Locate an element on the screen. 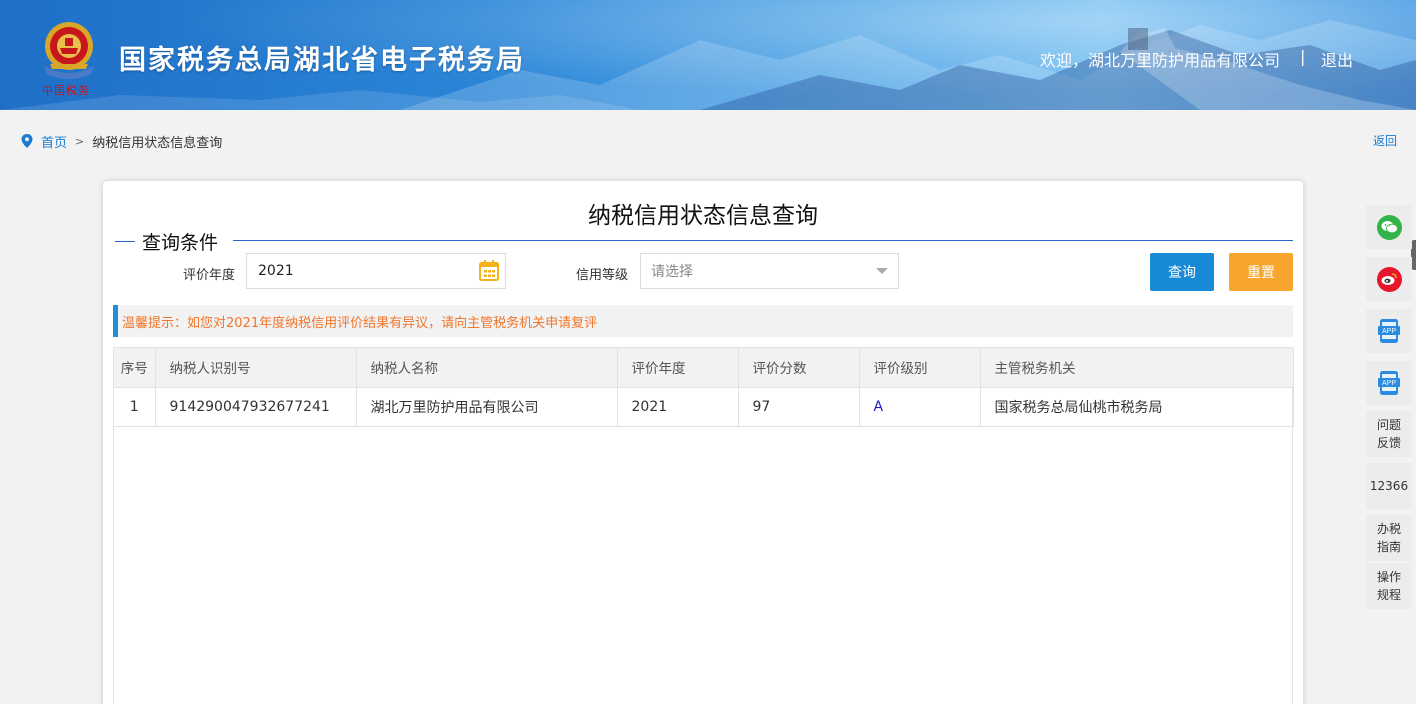  breadcrumb-arrow: > is located at coordinates (80, 141).